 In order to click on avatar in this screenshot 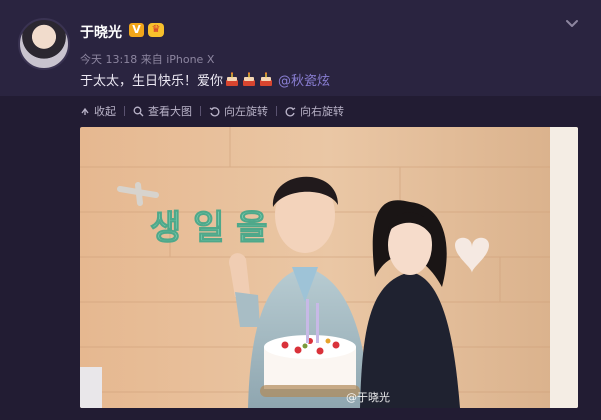, I will do `click(44, 44)`.